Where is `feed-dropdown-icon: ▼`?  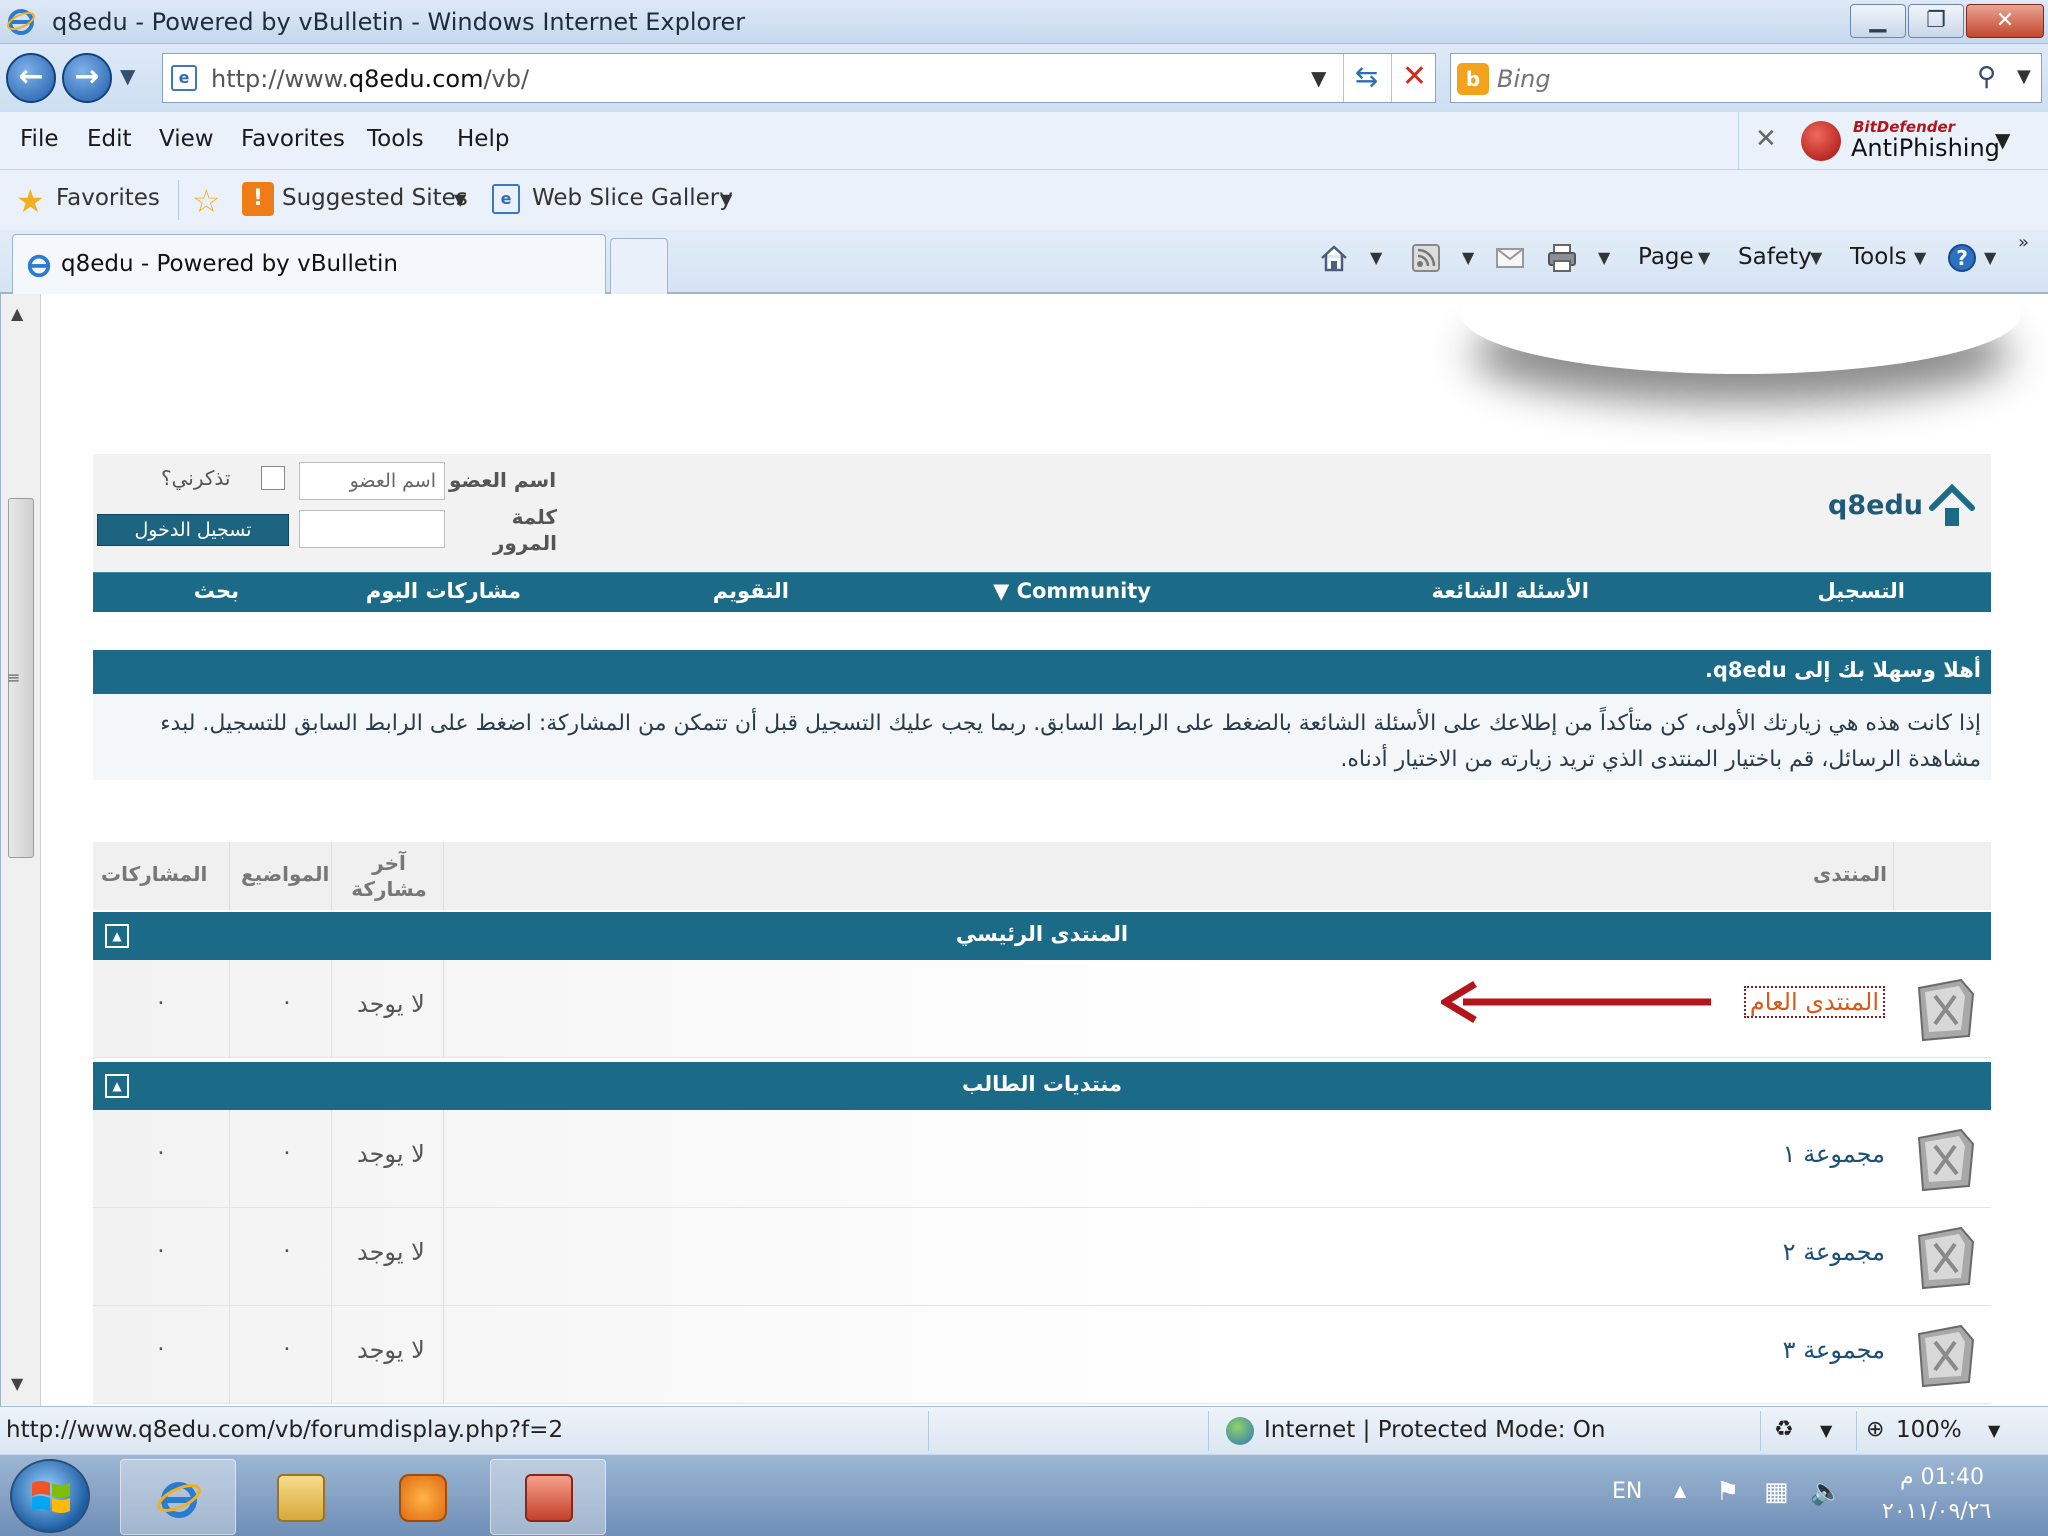 feed-dropdown-icon: ▼ is located at coordinates (1468, 257).